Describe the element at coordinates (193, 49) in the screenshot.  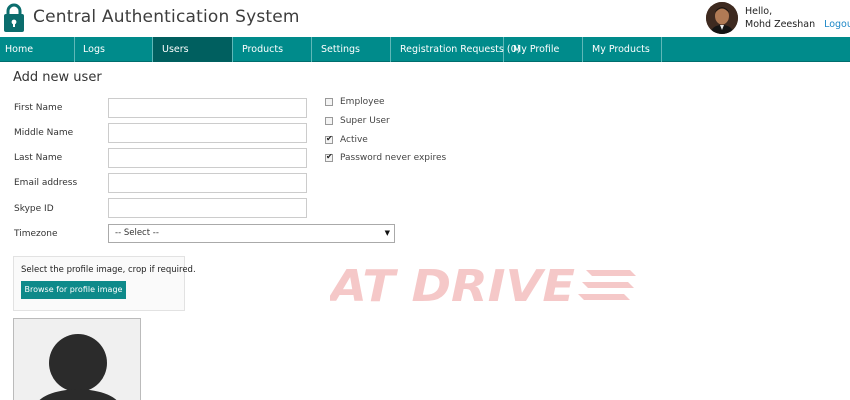
I see `nav-users: Users` at that location.